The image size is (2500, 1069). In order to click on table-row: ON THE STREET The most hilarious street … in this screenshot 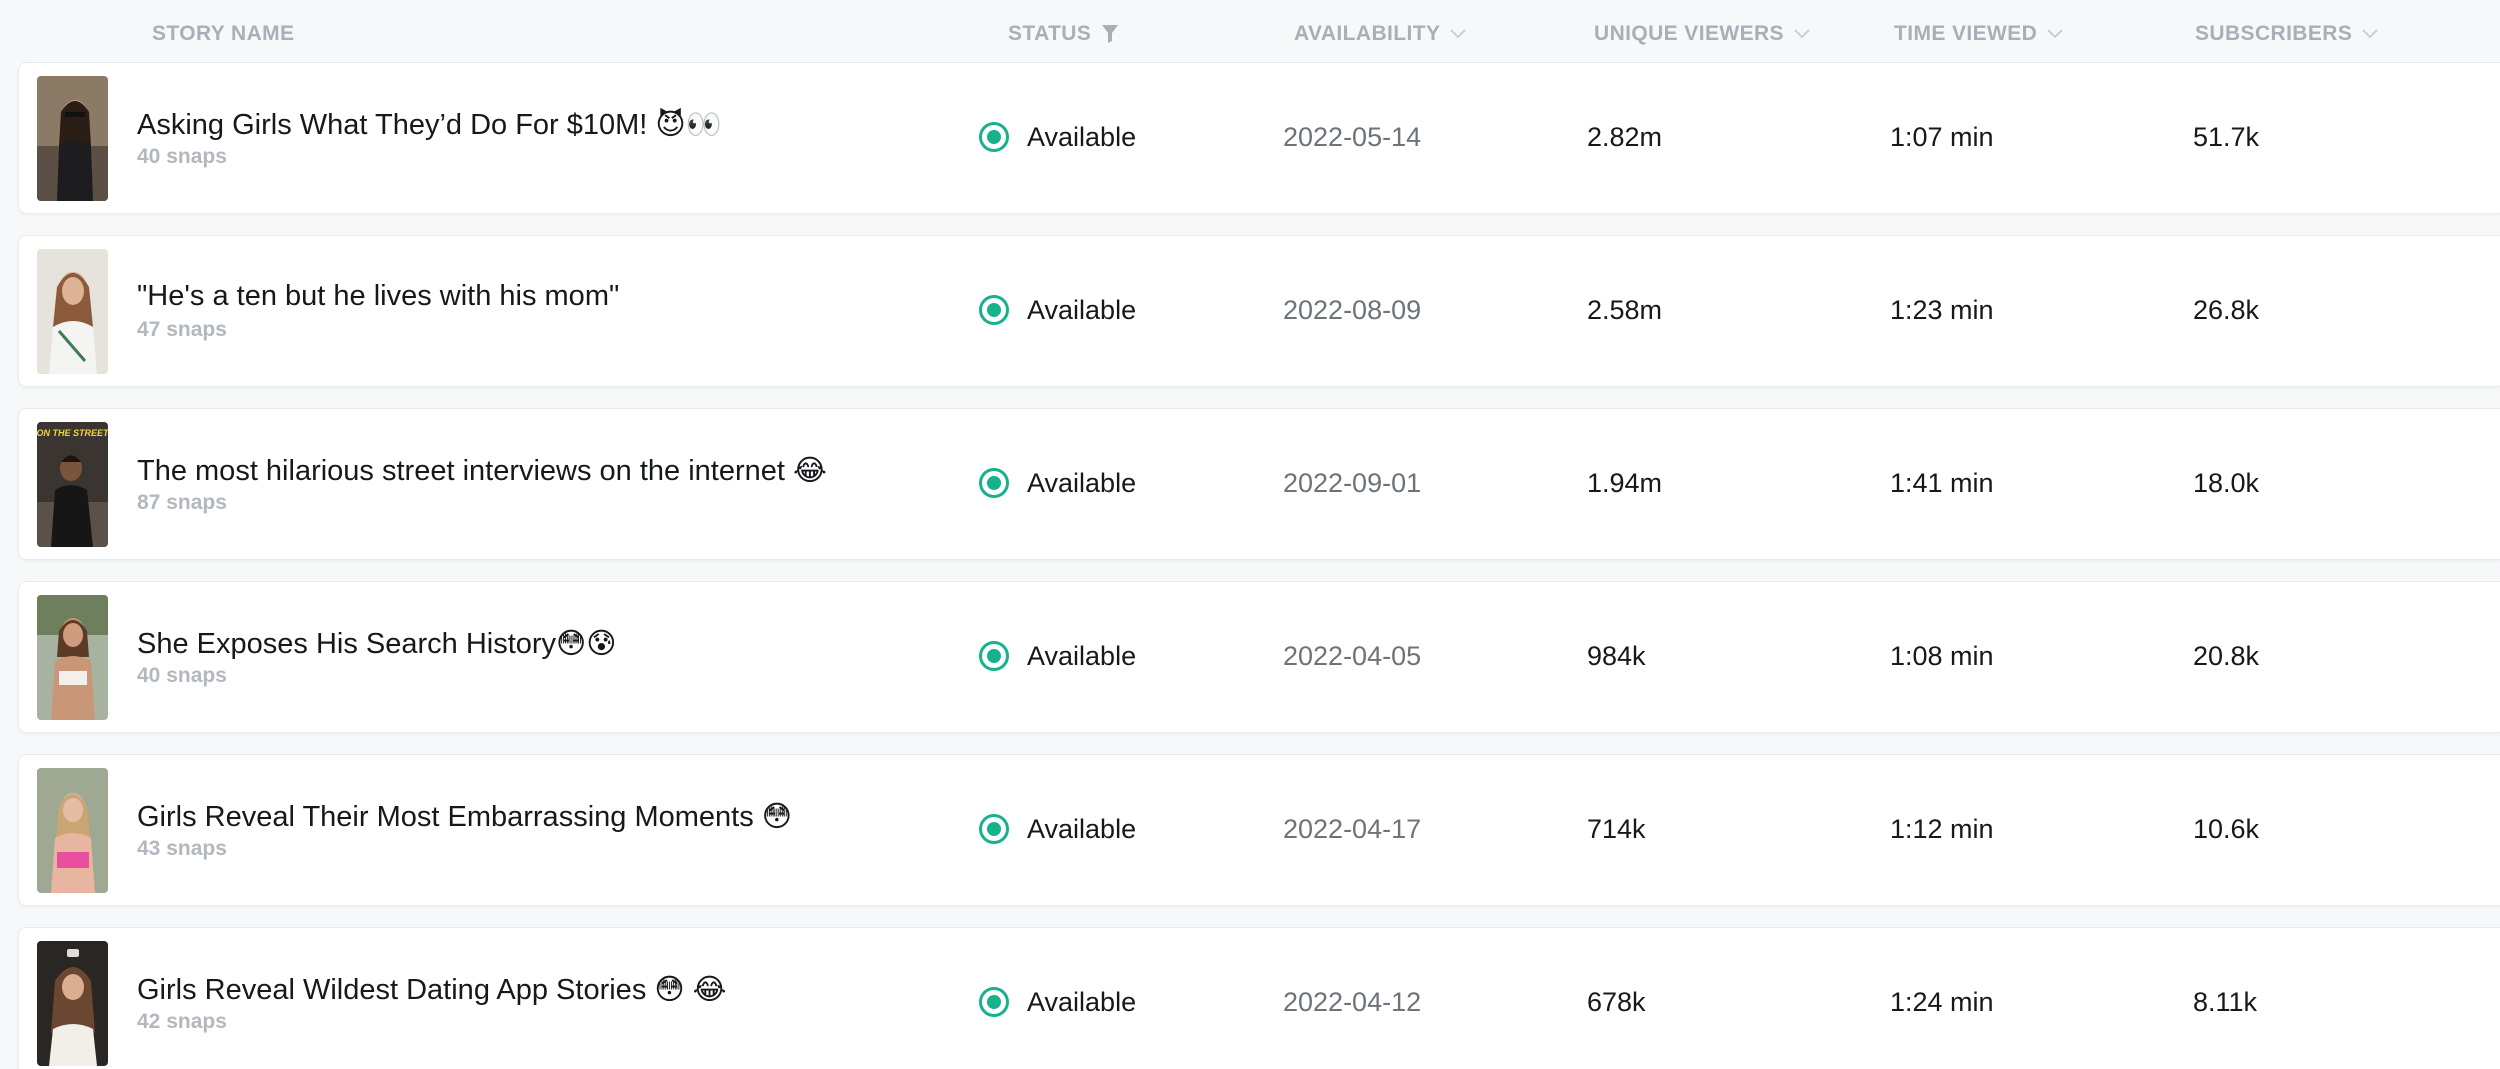, I will do `click(1259, 484)`.